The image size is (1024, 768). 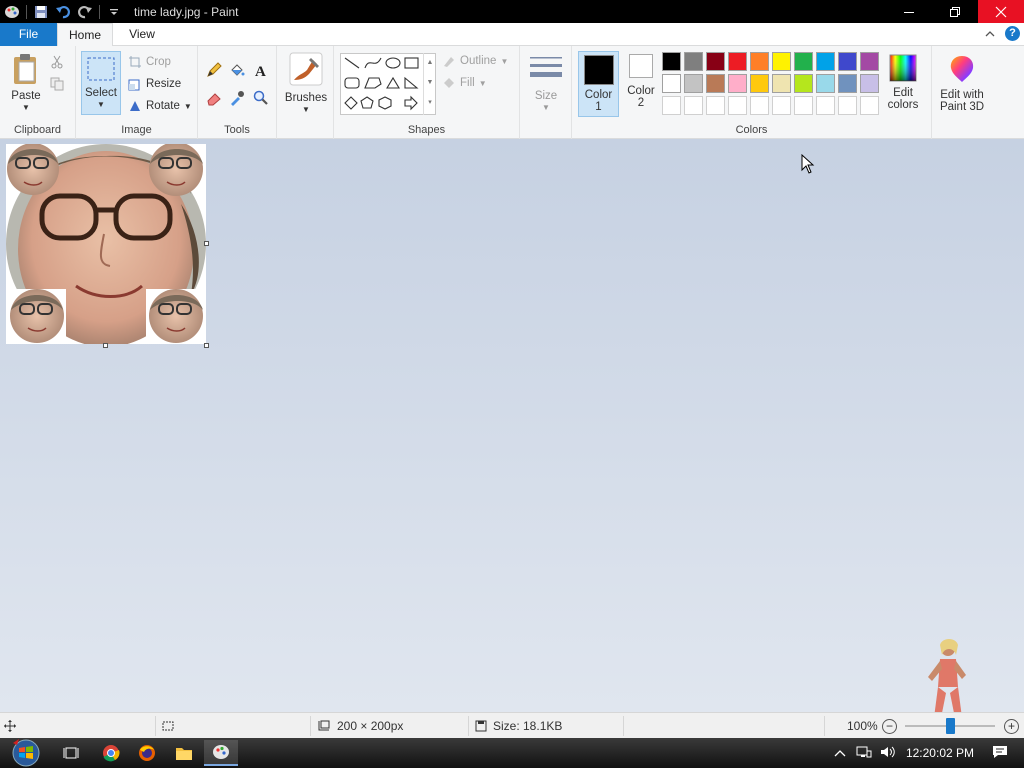 What do you see at coordinates (909, 11) in the screenshot?
I see `minimize-button` at bounding box center [909, 11].